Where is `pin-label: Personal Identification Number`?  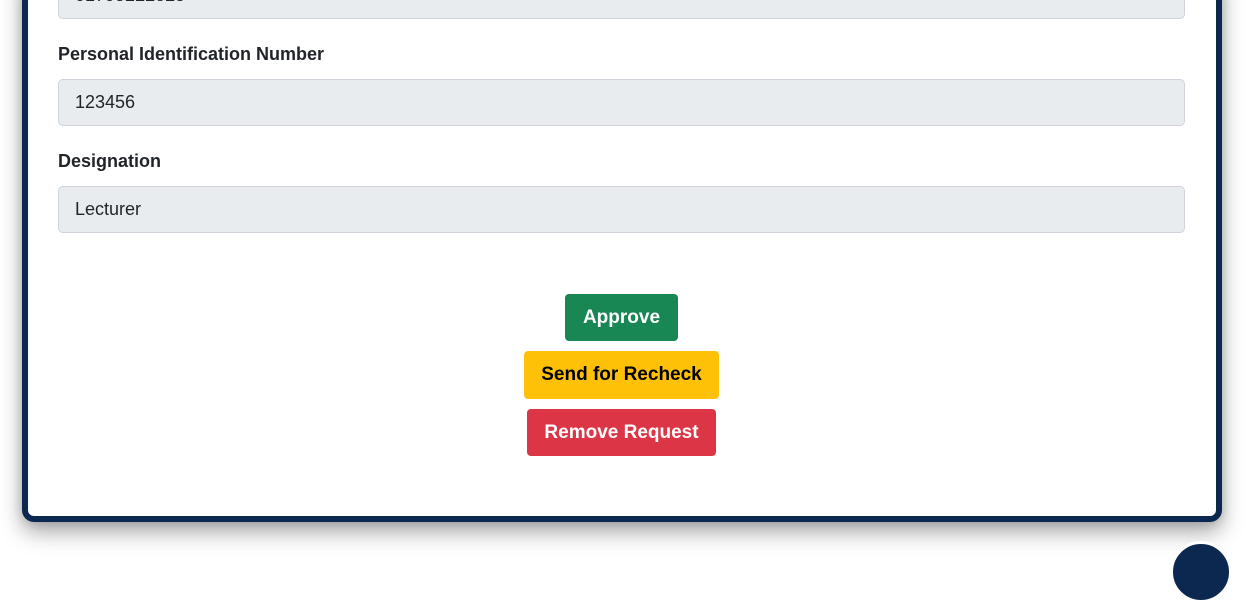 pin-label: Personal Identification Number is located at coordinates (191, 54).